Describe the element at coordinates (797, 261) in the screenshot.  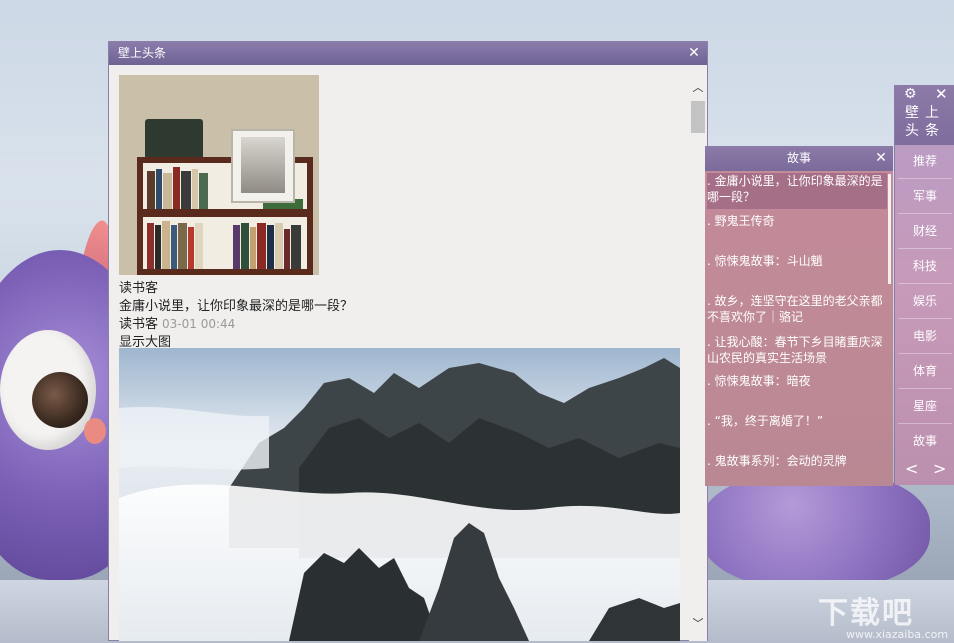
I see `story-item: . 惊悚鬼故事：斗山魈` at that location.